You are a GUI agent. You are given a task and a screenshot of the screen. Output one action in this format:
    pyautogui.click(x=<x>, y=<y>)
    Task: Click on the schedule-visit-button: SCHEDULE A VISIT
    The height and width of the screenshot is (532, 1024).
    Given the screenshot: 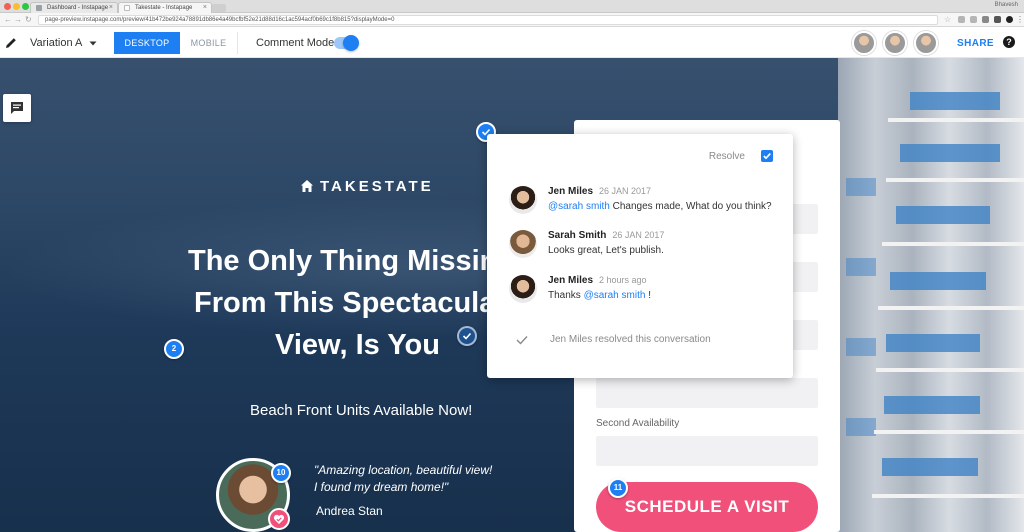 What is the action you would take?
    pyautogui.click(x=707, y=507)
    